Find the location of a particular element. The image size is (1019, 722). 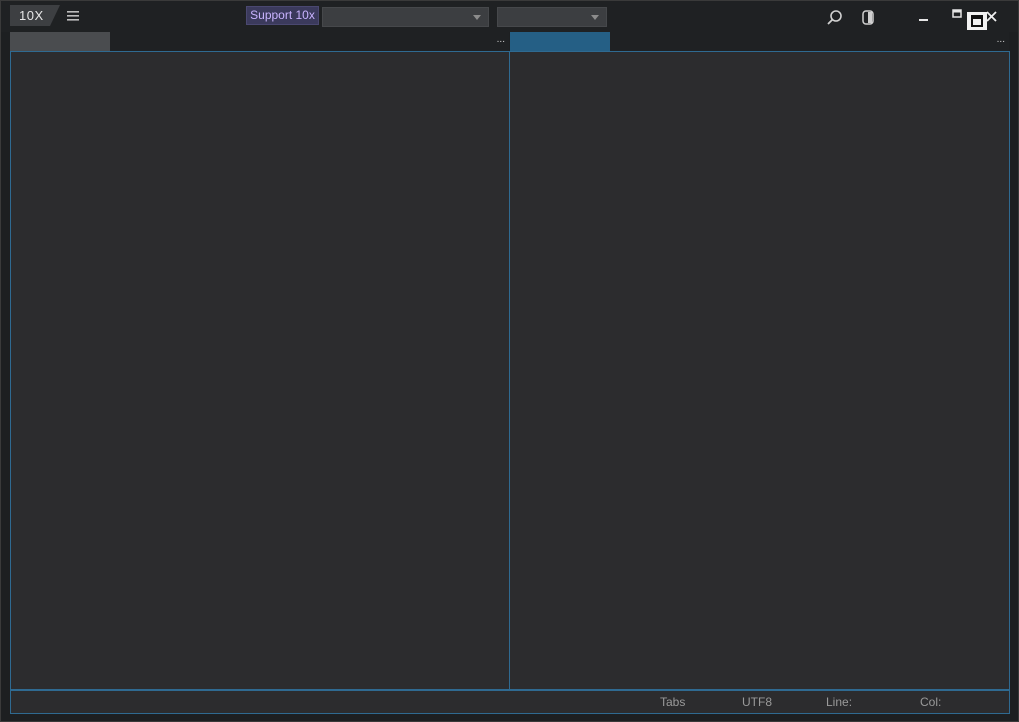

tab-right-pane-active is located at coordinates (560, 41).